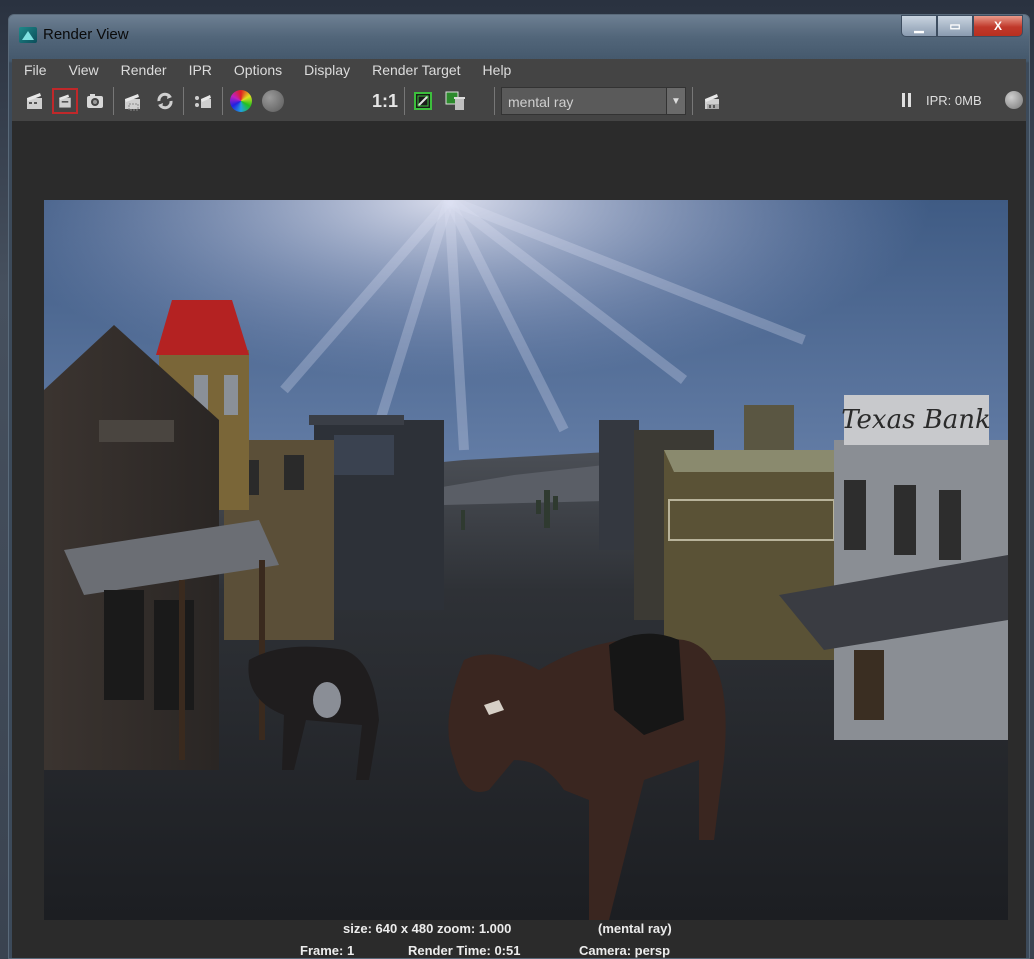 The image size is (1034, 959). What do you see at coordinates (34, 70) in the screenshot?
I see `menu-file: File` at bounding box center [34, 70].